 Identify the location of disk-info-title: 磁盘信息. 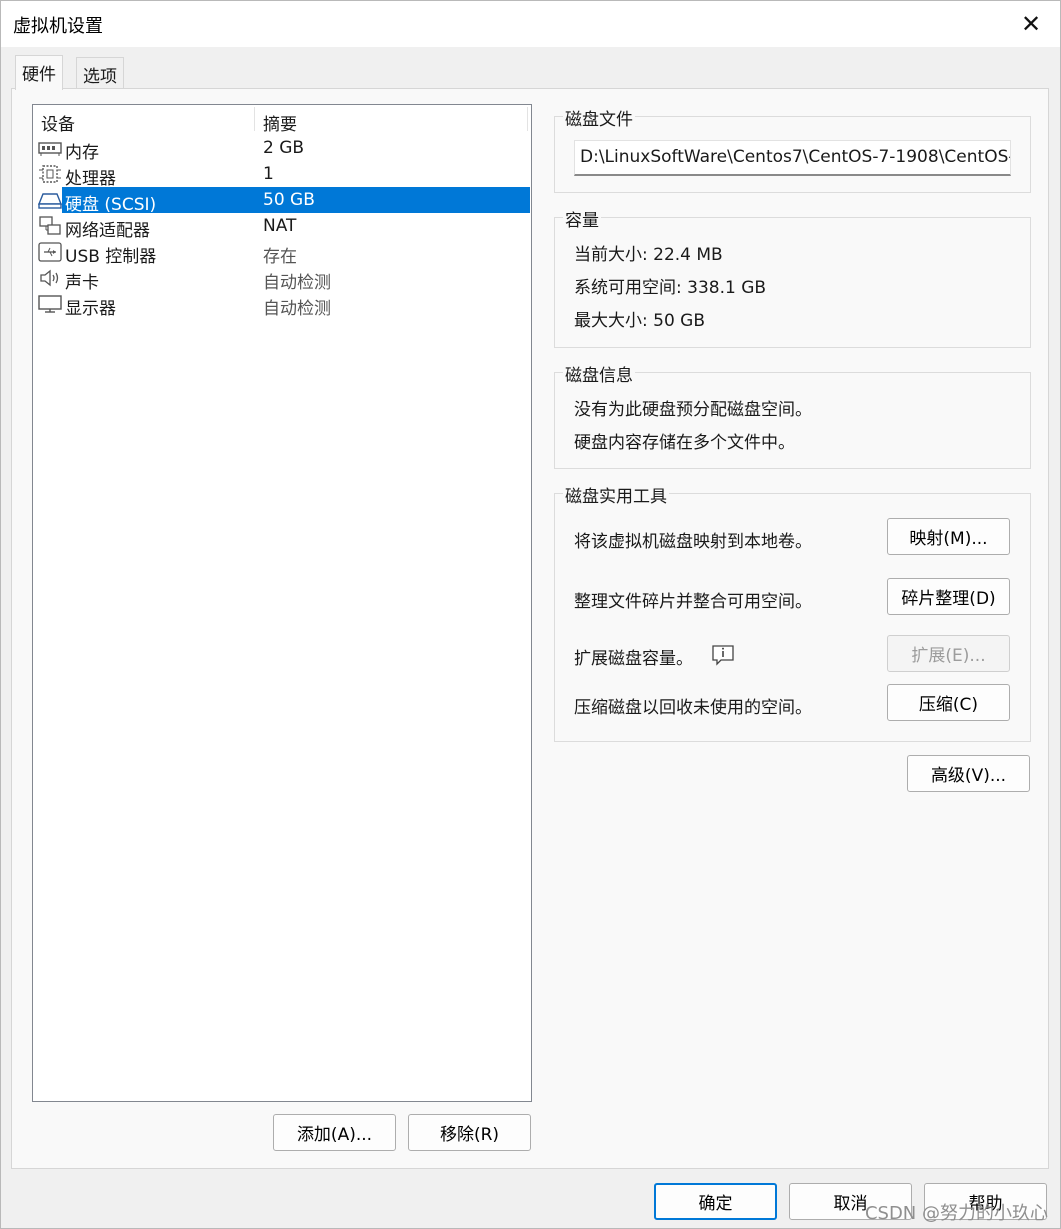
(599, 373).